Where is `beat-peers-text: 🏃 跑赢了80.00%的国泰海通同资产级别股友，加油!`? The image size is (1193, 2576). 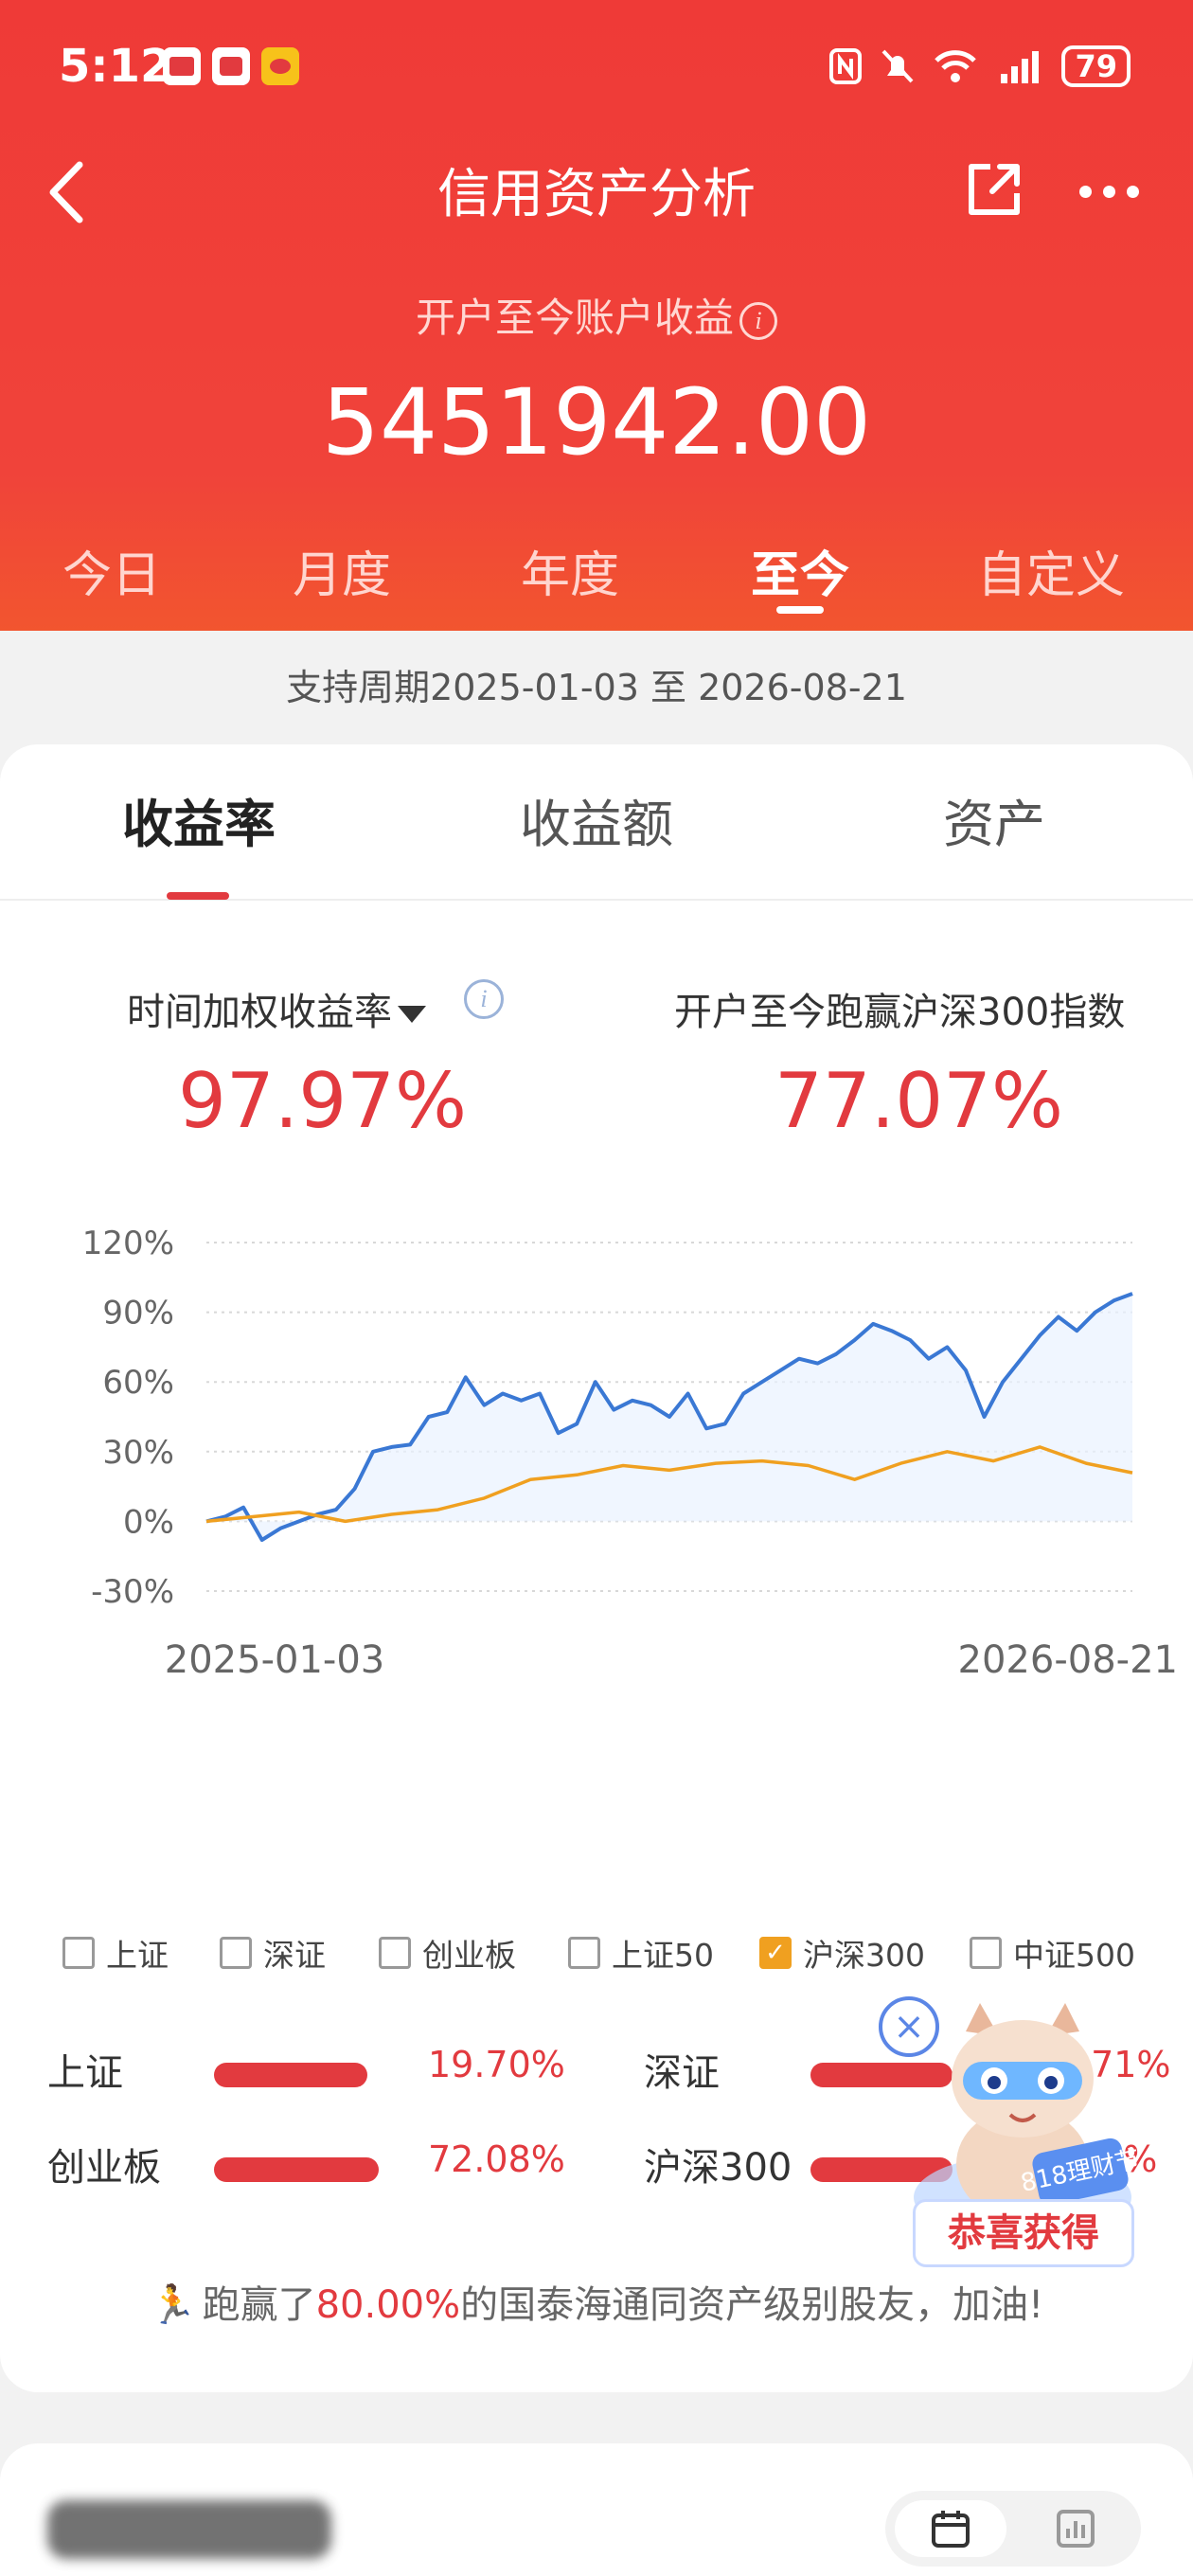
beat-peers-text: 🏃 跑赢了80.00%的国泰海通同资产级别股友，加油! is located at coordinates (596, 2305).